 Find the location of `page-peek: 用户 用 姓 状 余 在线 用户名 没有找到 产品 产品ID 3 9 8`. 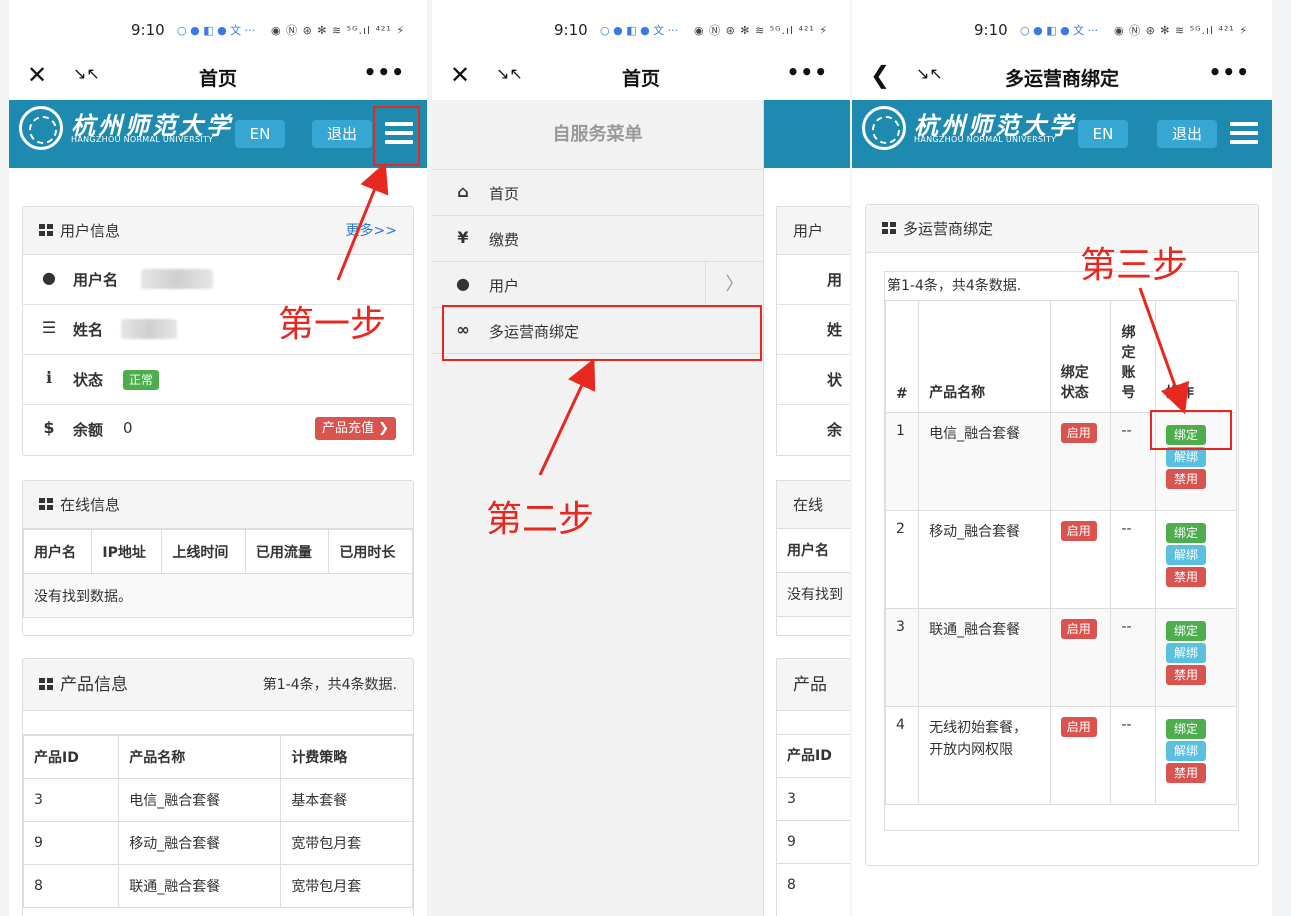

page-peek: 用户 用 姓 状 余 在线 用户名 没有找到 产品 产品ID 3 9 8 is located at coordinates (807, 508).